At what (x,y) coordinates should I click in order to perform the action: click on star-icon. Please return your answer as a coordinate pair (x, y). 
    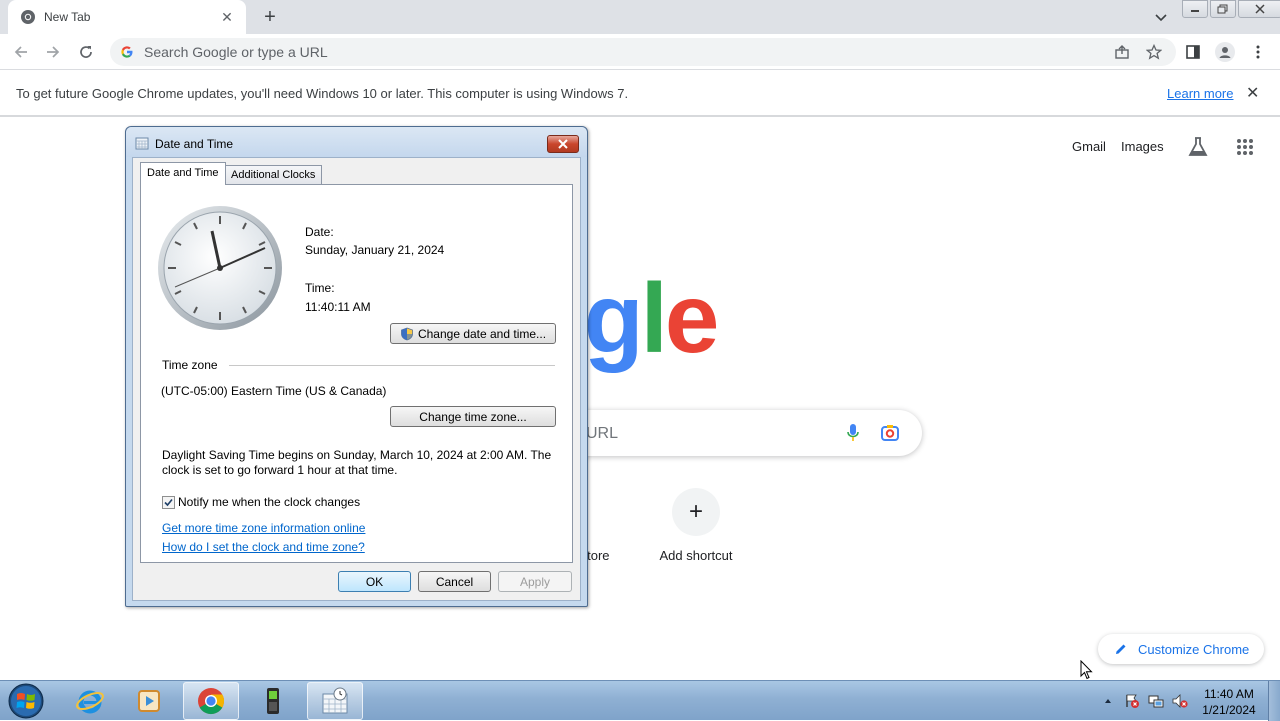
    Looking at the image, I should click on (1154, 52).